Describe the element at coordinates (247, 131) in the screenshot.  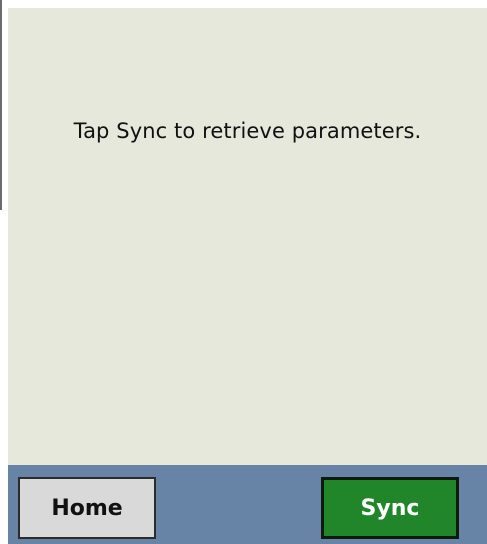
I see `sync-instruction-text: Tap Sync to retrieve parameters.` at that location.